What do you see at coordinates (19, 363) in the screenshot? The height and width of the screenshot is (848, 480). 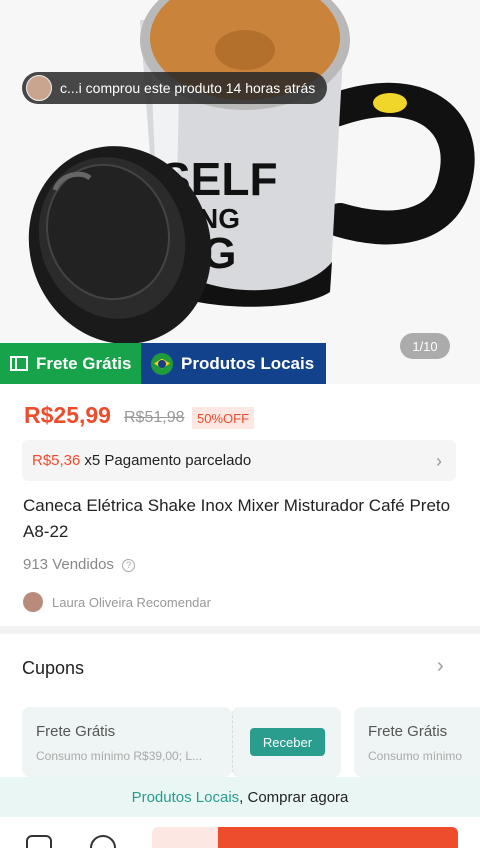 I see `shipping-icon` at bounding box center [19, 363].